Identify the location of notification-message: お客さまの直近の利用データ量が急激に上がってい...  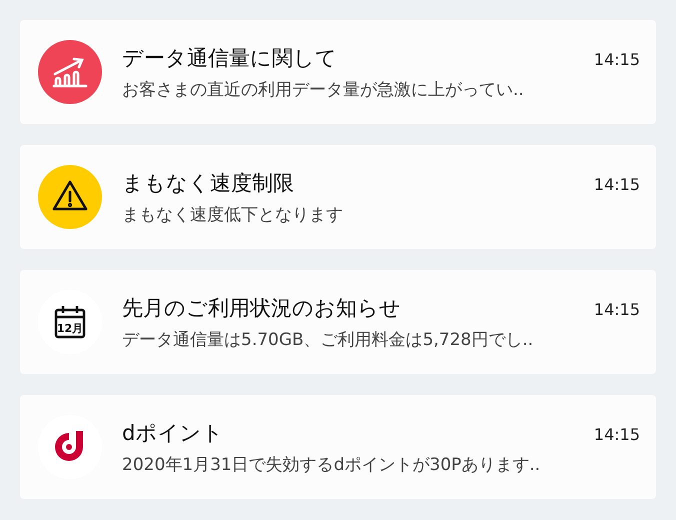
(323, 89).